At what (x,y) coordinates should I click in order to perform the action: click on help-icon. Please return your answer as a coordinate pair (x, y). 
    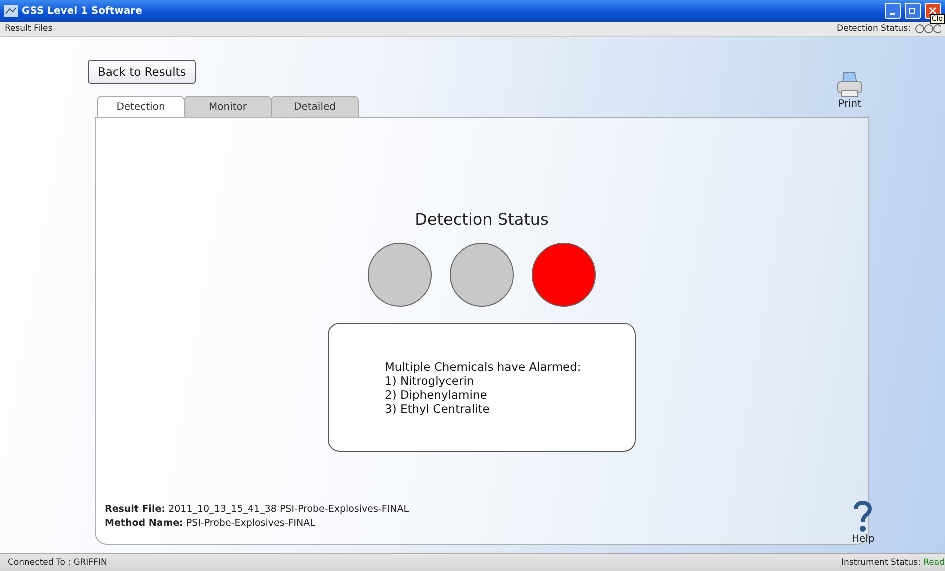
    Looking at the image, I should click on (863, 517).